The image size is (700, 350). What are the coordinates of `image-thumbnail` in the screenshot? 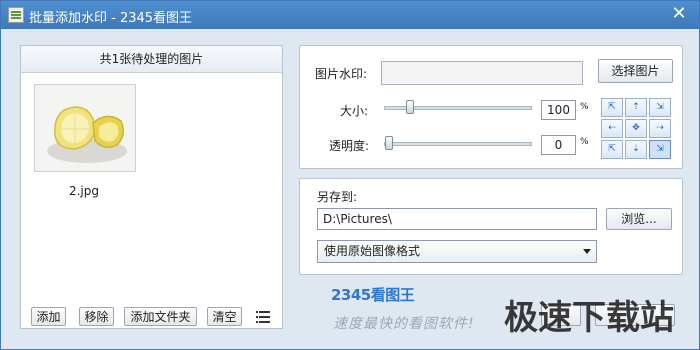 It's located at (85, 128).